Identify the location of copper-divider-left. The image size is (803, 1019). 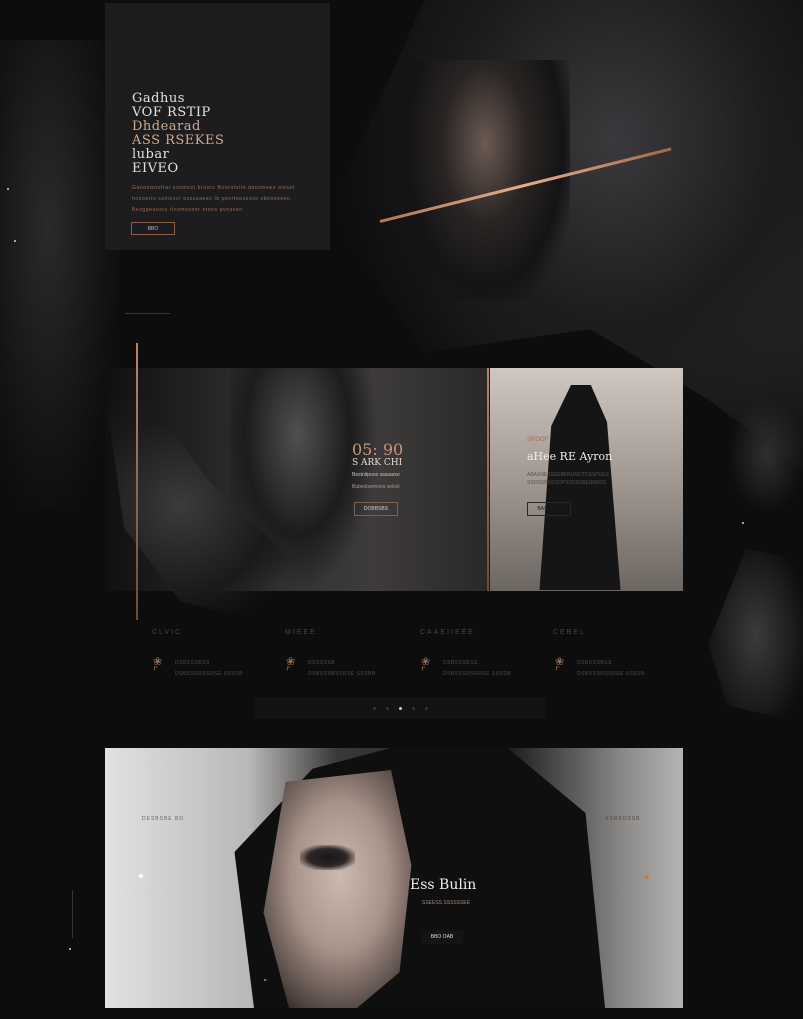
(137, 481).